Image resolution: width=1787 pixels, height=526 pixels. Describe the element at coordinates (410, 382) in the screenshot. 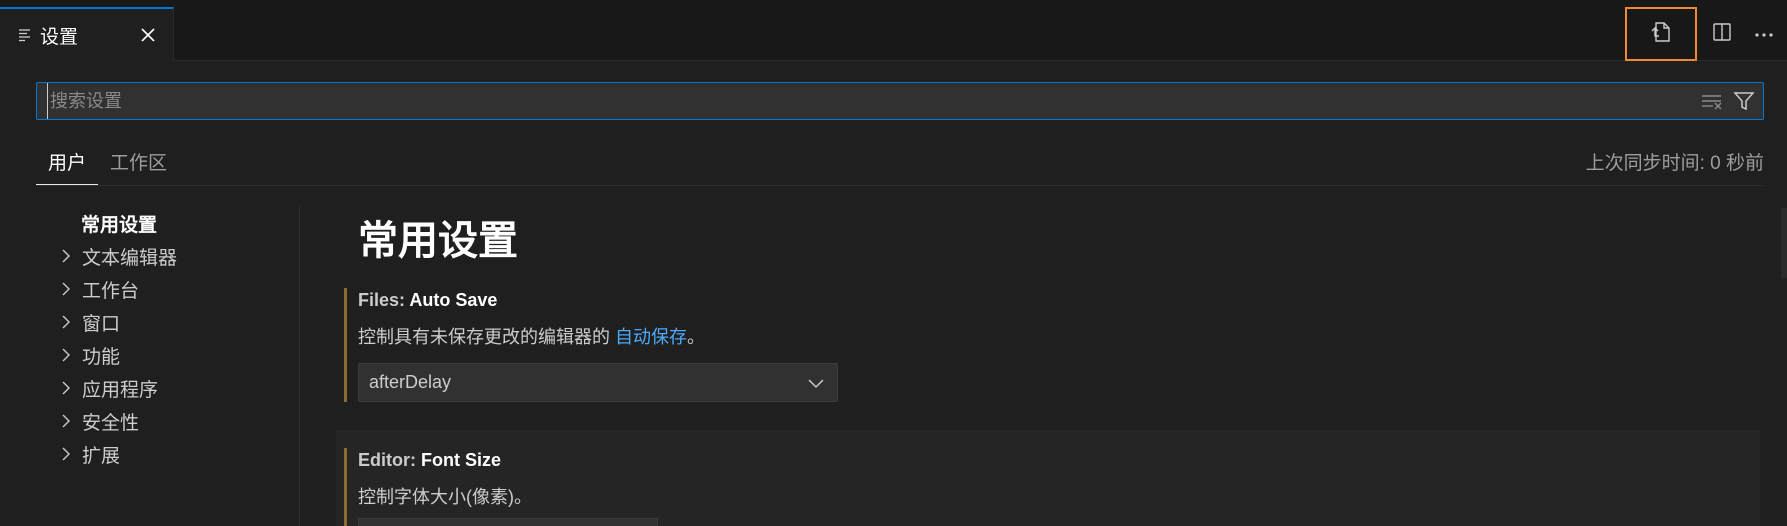

I see `select-value: afterDelay` at that location.